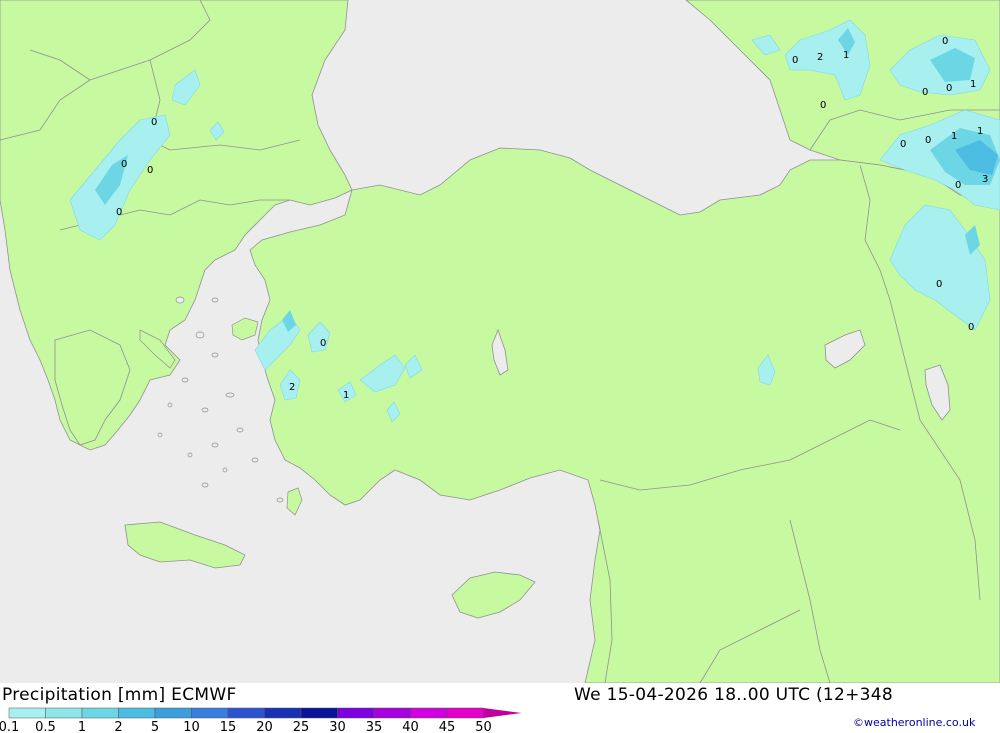  What do you see at coordinates (119, 695) in the screenshot?
I see `map-title: Precipitation [mm] ECMWF` at bounding box center [119, 695].